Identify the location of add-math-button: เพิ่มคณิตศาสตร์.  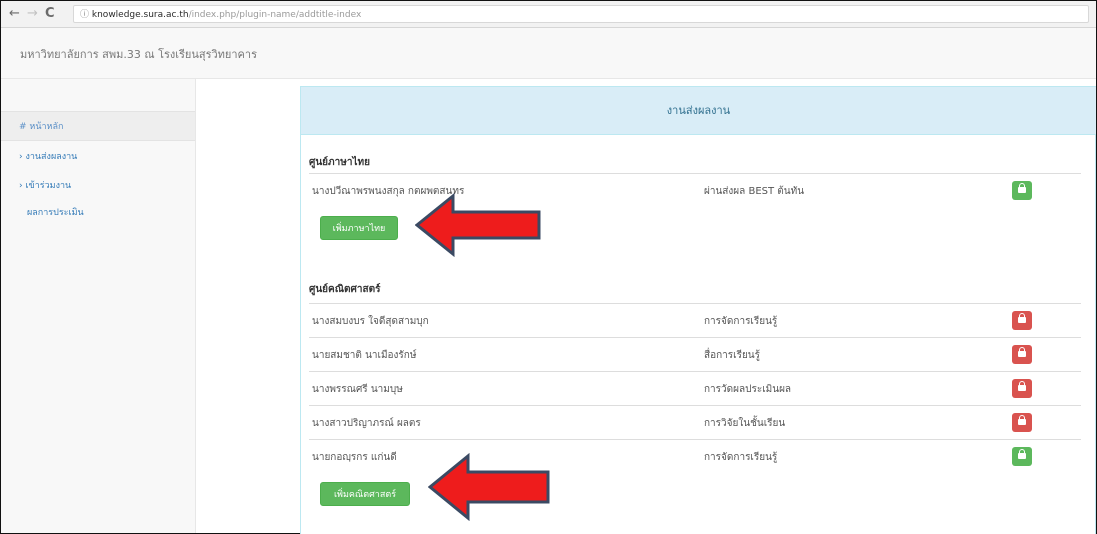
(365, 494).